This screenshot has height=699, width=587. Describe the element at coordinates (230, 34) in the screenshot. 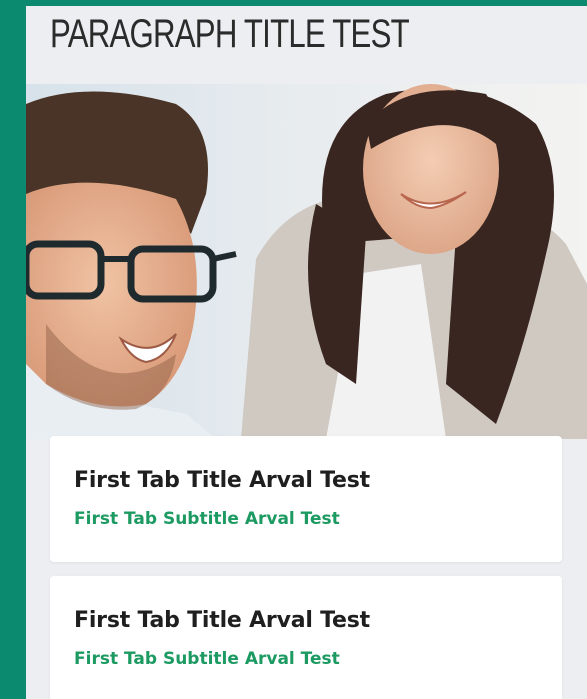

I see `page-title: PARAGRAPH TITLE TEST` at that location.